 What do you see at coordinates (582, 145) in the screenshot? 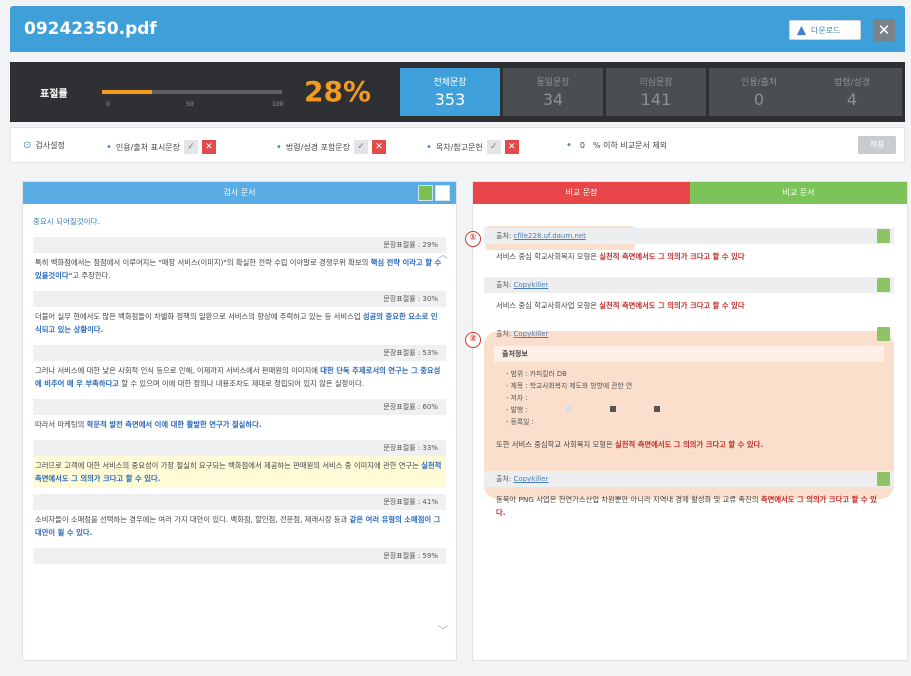
I see `threshold-input: 0` at bounding box center [582, 145].